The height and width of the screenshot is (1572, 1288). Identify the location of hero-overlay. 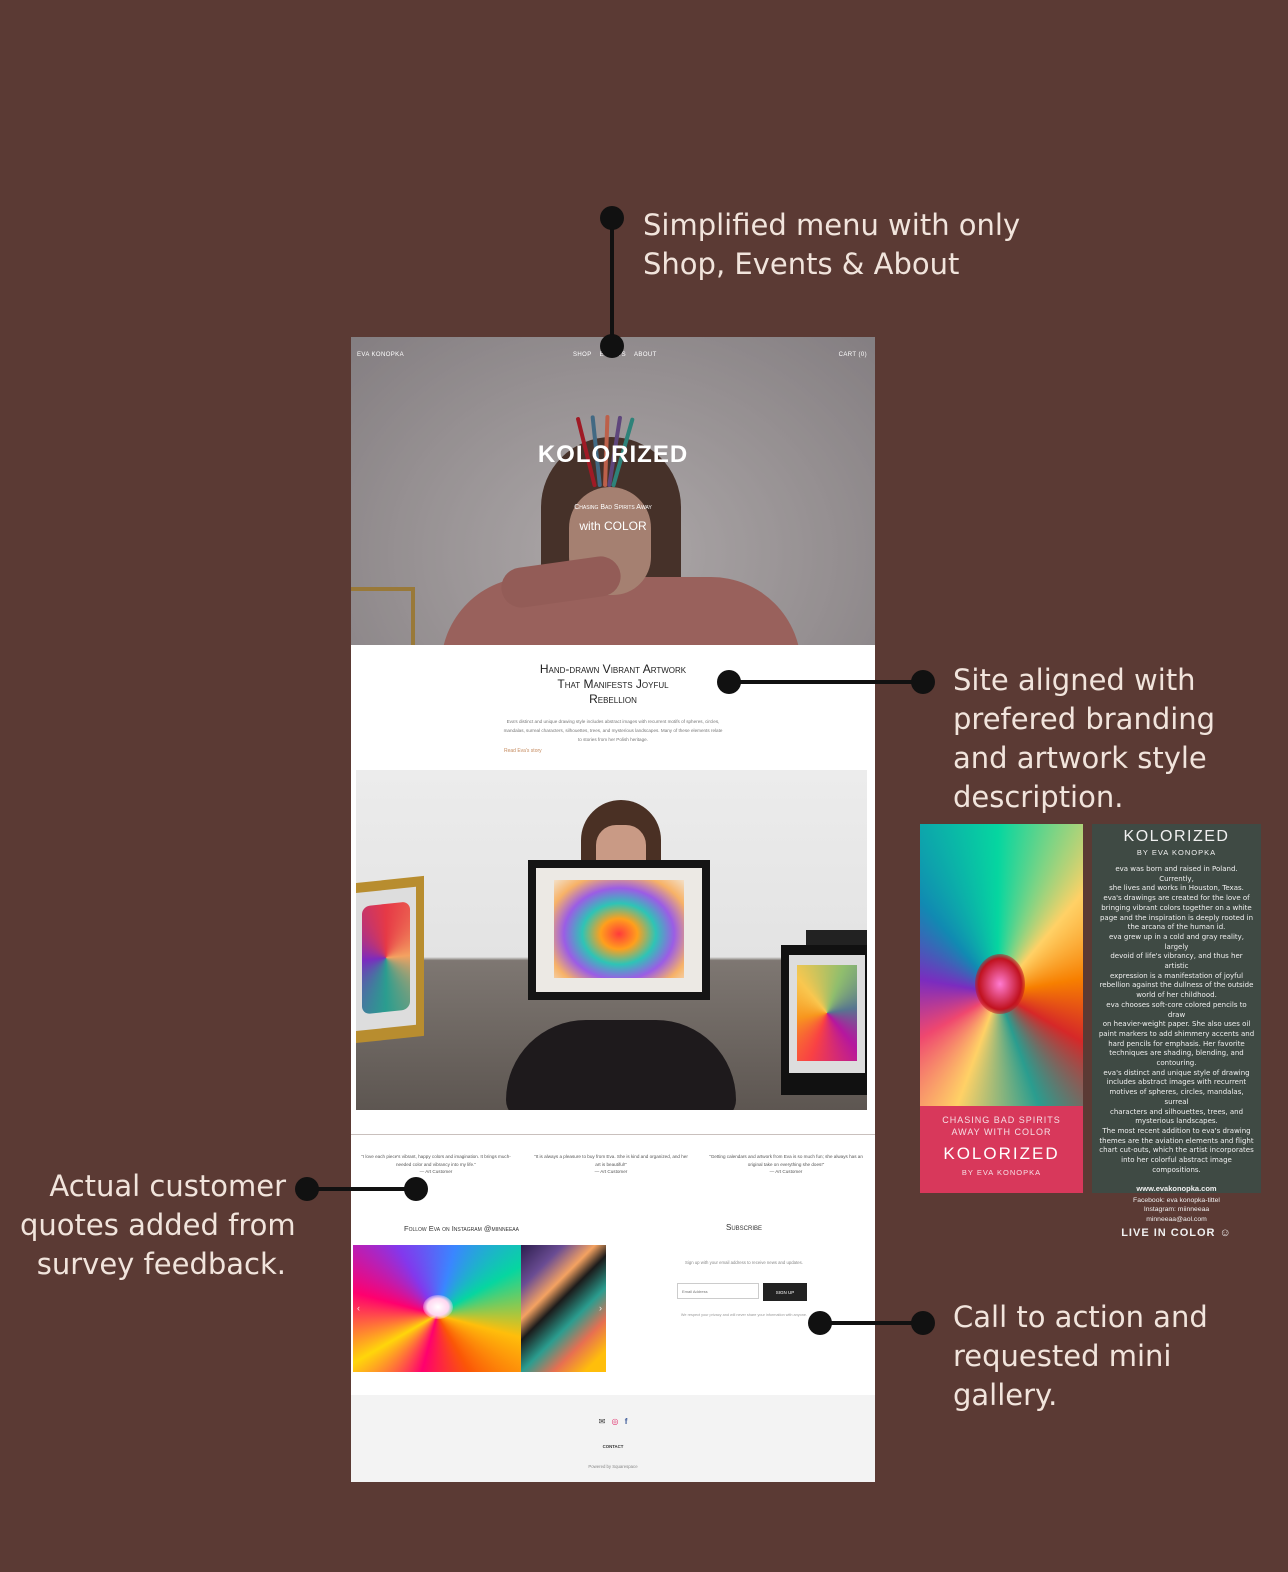
(613, 491).